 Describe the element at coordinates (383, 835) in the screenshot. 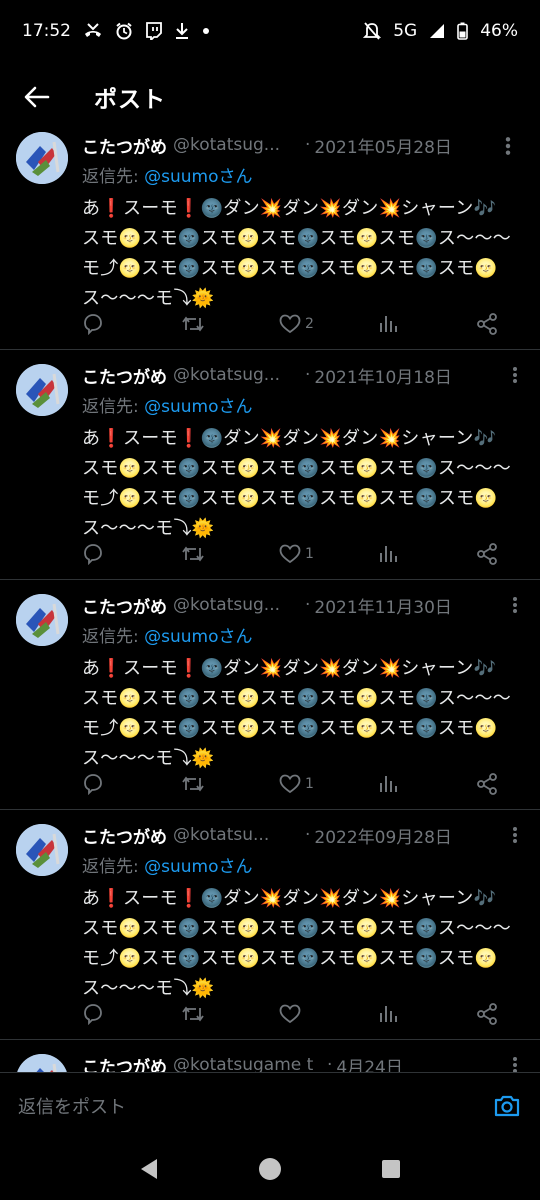

I see `tweet-date: 2022年09月28日` at that location.